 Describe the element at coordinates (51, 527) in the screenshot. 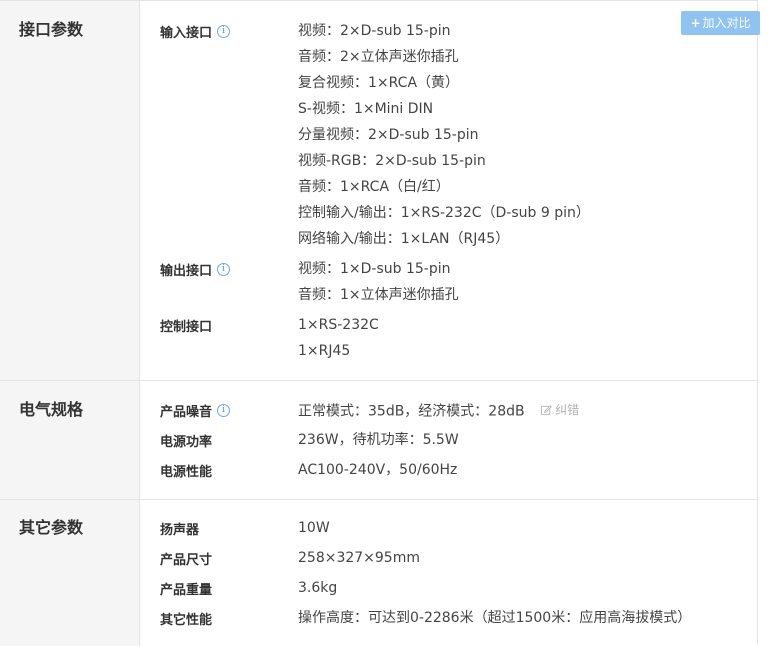

I see `category-title: 其它参数` at that location.